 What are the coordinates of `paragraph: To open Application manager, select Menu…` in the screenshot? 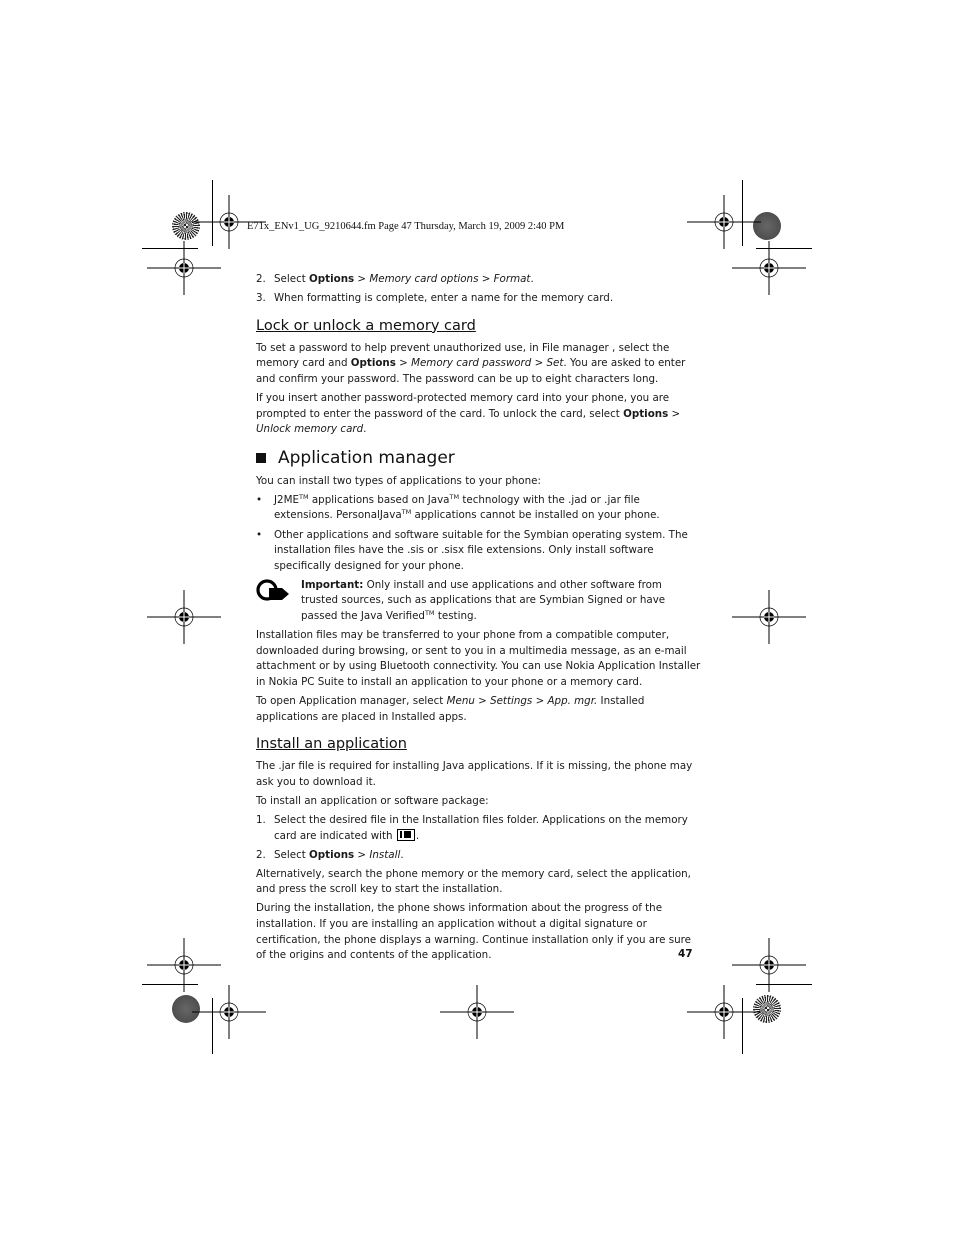 It's located at (450, 708).